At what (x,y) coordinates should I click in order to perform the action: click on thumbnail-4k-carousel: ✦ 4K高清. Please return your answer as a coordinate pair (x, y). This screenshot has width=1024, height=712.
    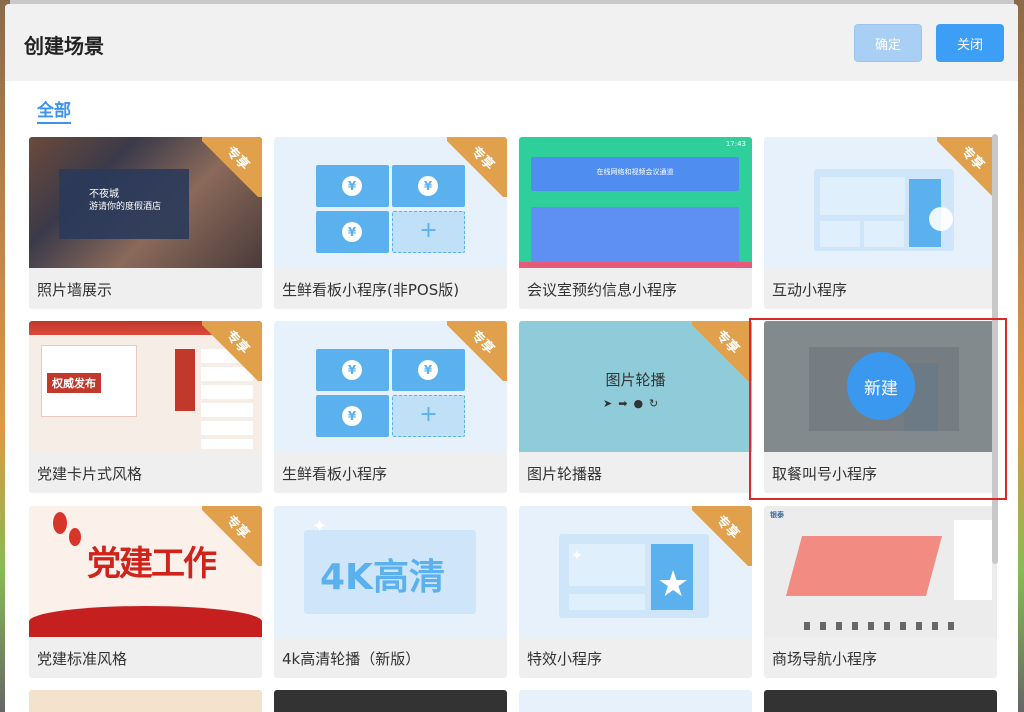
    Looking at the image, I should click on (390, 571).